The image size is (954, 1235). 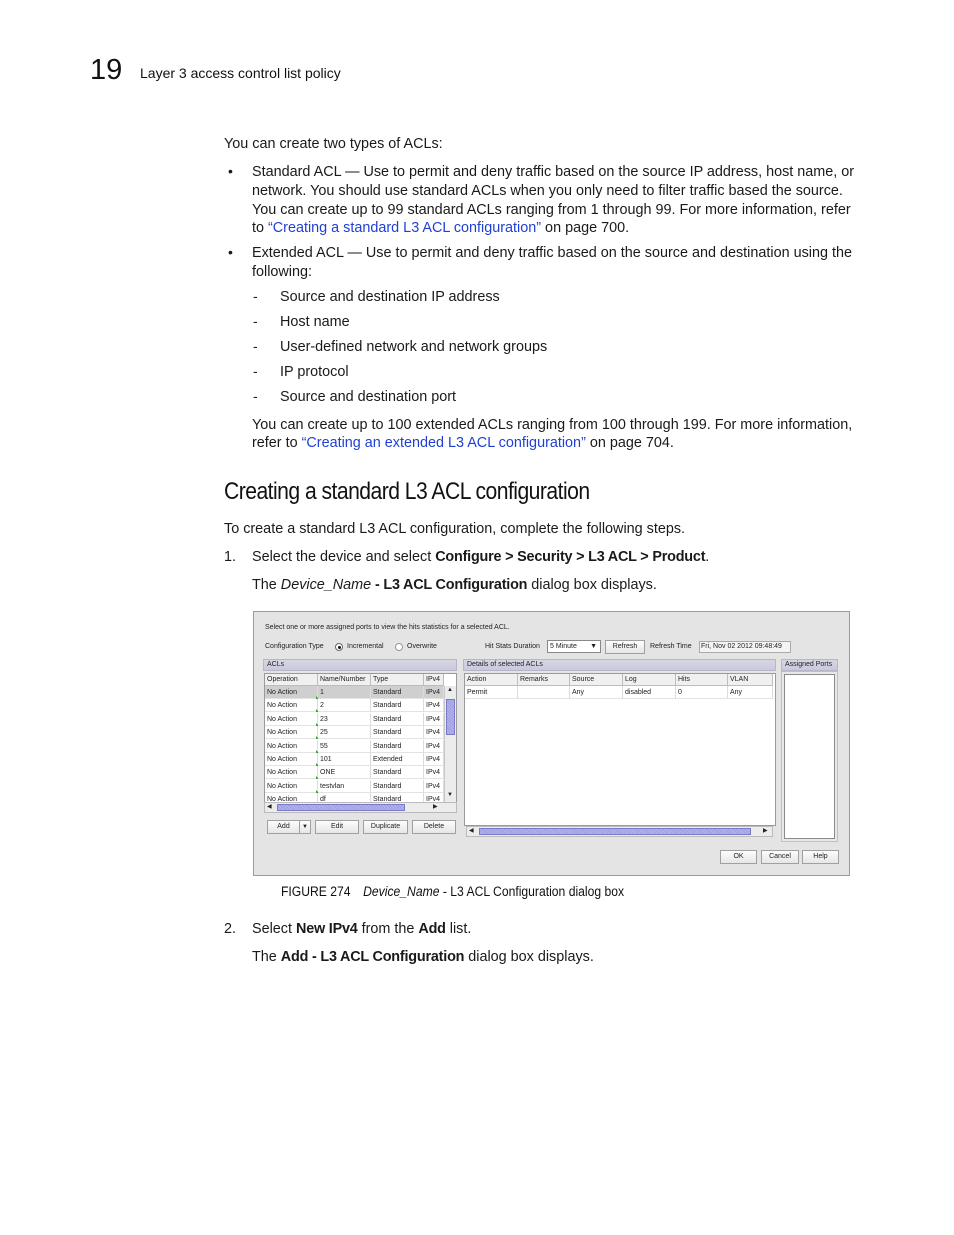 What do you see at coordinates (274, 929) in the screenshot?
I see `text: Select` at bounding box center [274, 929].